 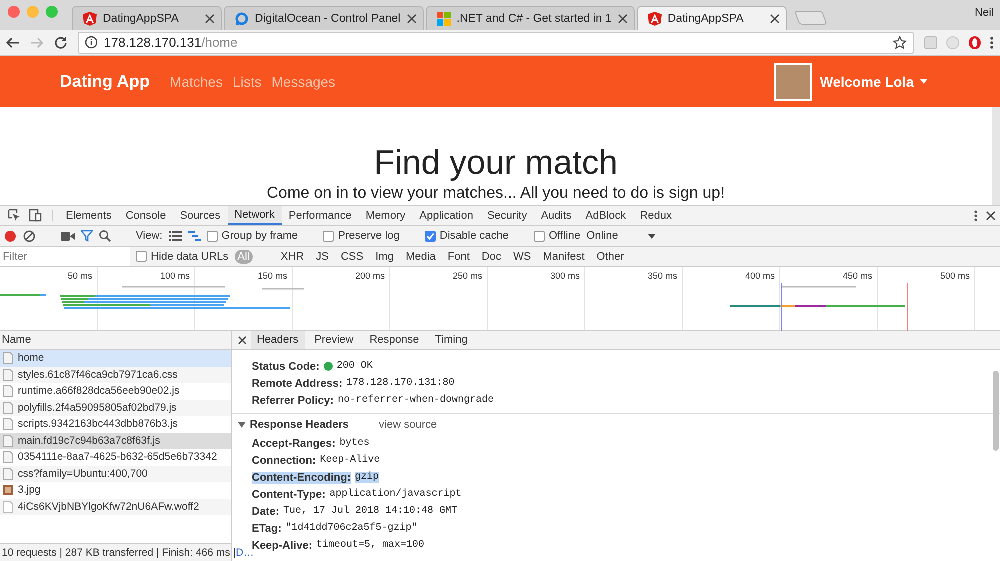 What do you see at coordinates (371, 511) in the screenshot?
I see `header-value: Tue, 17 Jul 2018 14:10:48 GMT` at bounding box center [371, 511].